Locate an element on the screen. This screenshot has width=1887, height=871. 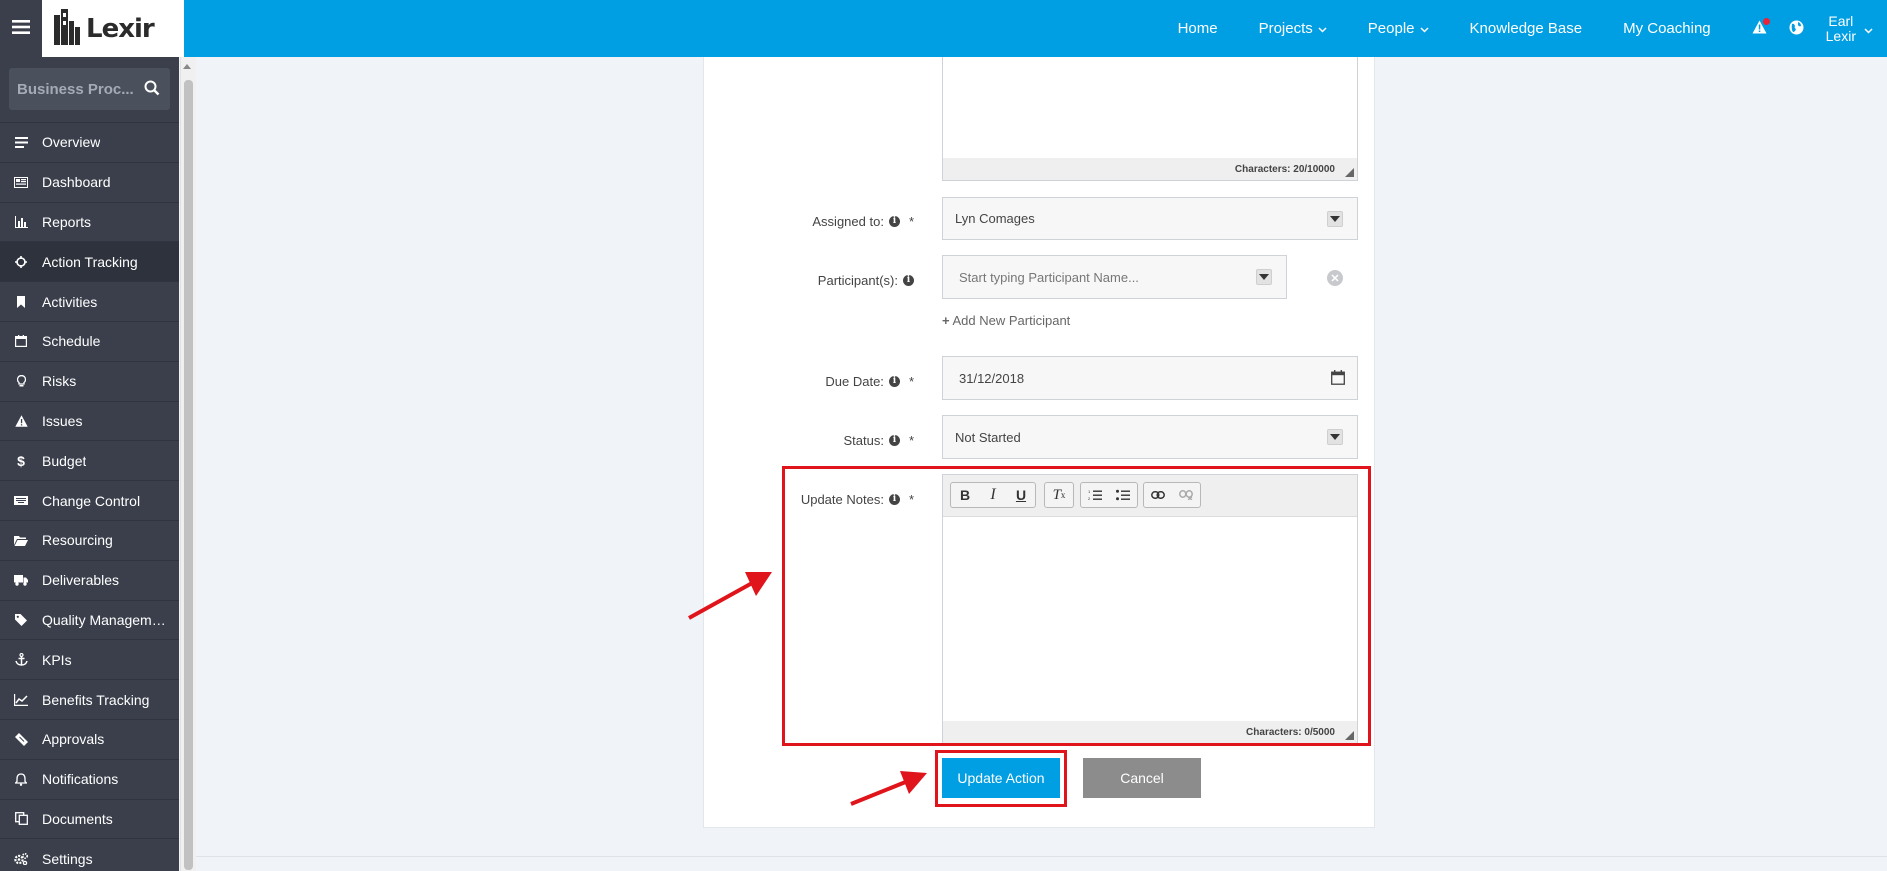
sidebar-item-activities: Activities is located at coordinates (89, 301).